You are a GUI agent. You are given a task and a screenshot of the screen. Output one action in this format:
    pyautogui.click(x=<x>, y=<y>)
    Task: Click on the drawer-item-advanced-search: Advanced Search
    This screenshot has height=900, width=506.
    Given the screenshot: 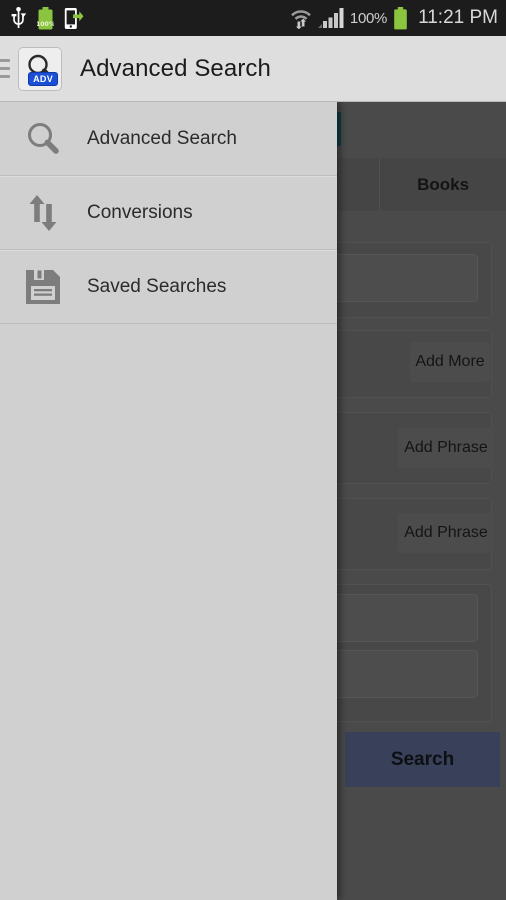 What is the action you would take?
    pyautogui.click(x=168, y=139)
    